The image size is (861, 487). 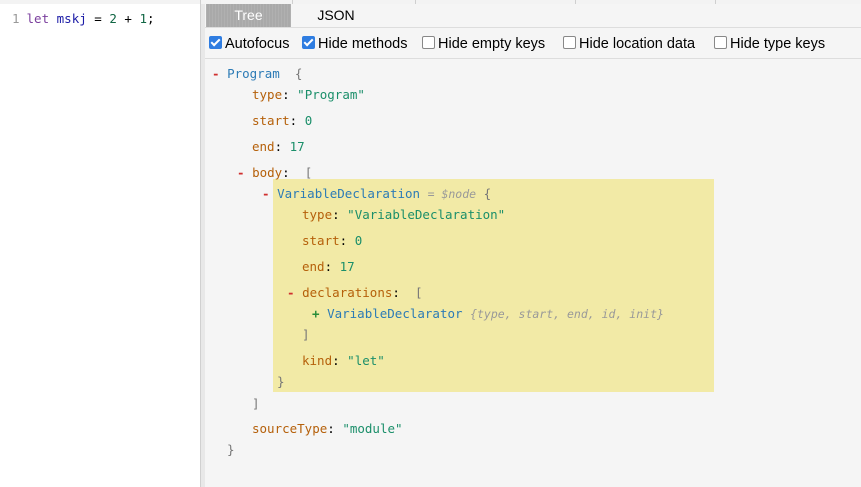 I want to click on vardecl-declarations-property: - declarations: [, so click(x=354, y=292).